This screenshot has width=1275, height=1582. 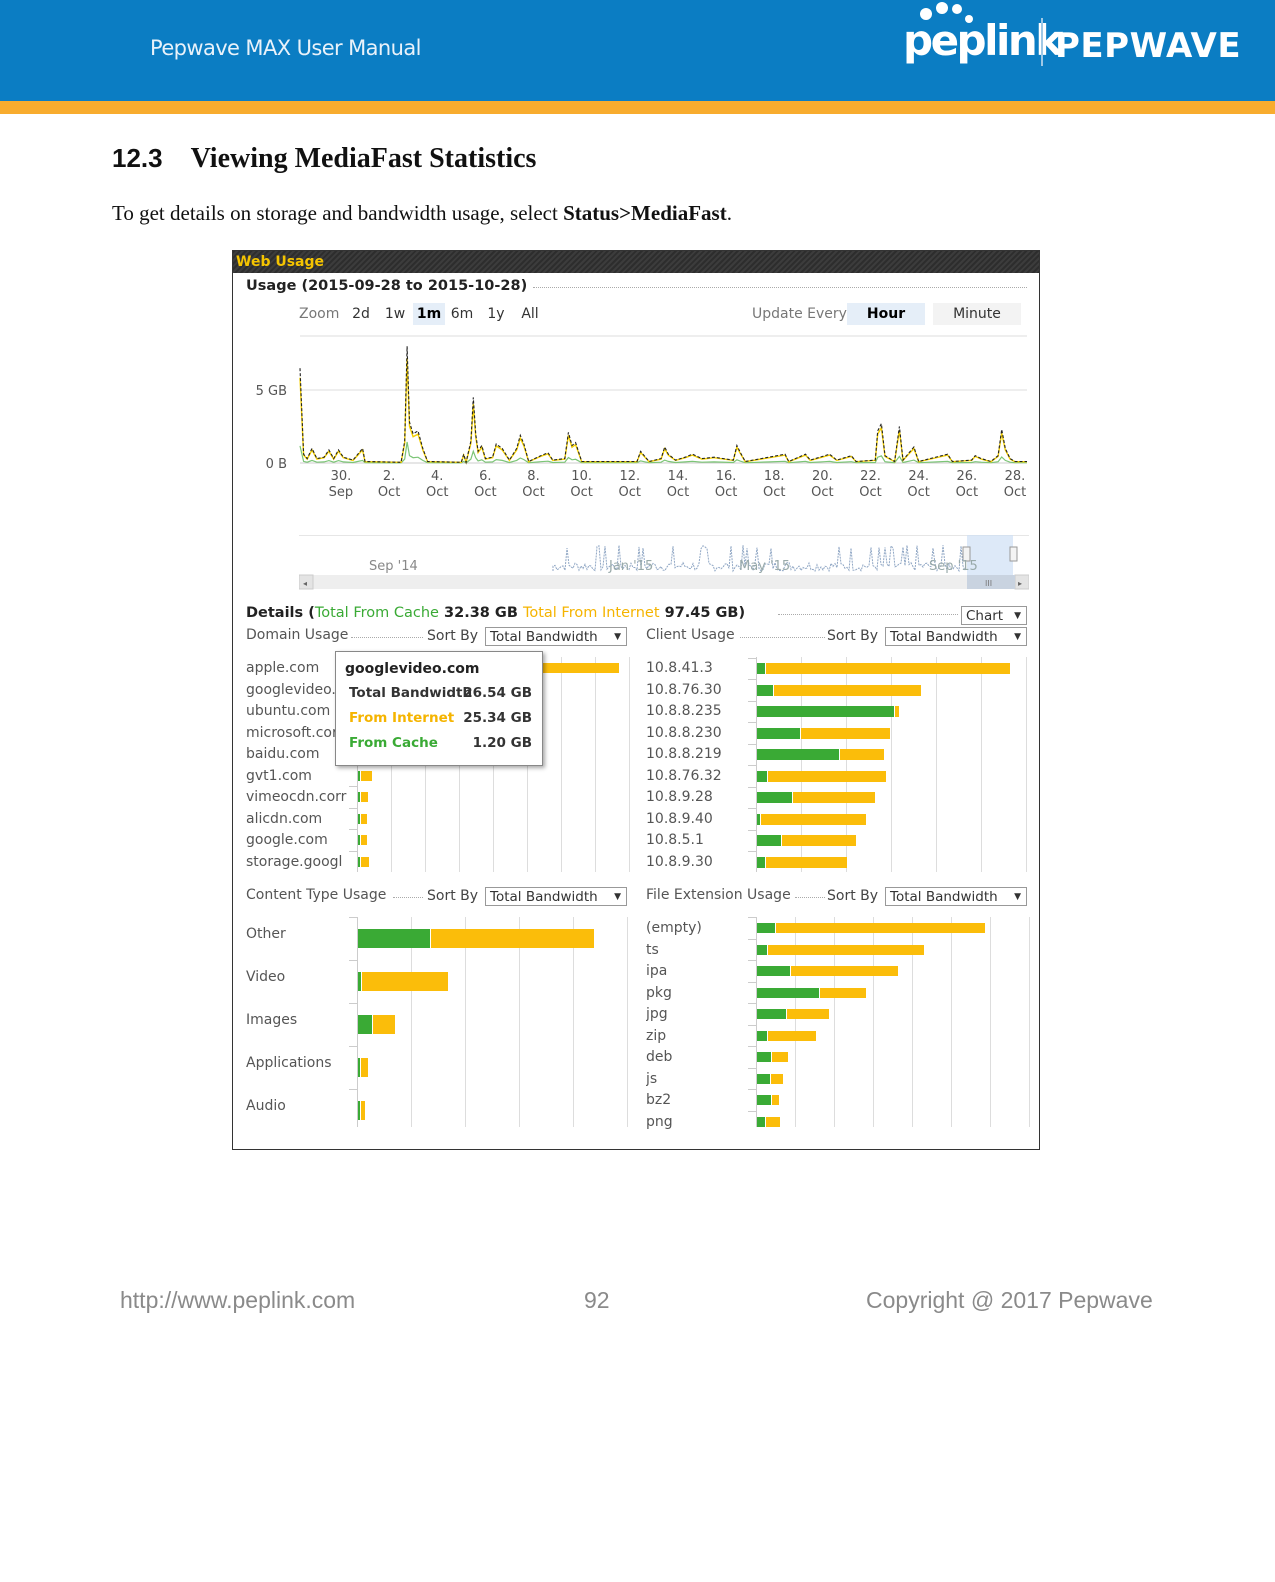 What do you see at coordinates (376, 613) in the screenshot?
I see `total-cache-label: Total From Cache` at bounding box center [376, 613].